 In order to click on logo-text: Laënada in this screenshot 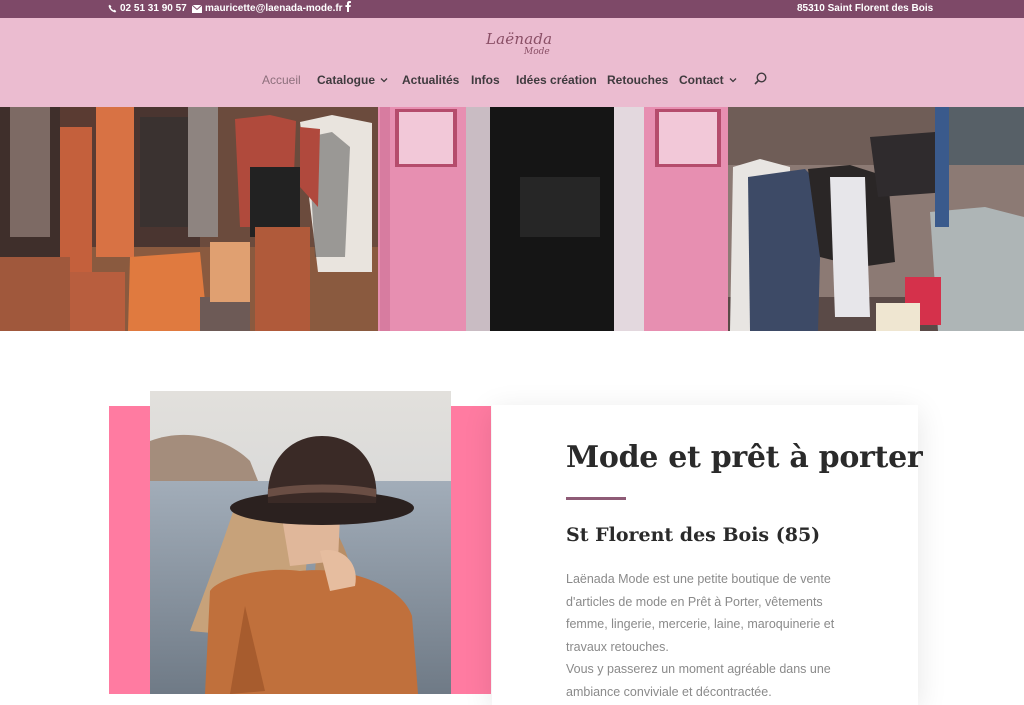, I will do `click(519, 39)`.